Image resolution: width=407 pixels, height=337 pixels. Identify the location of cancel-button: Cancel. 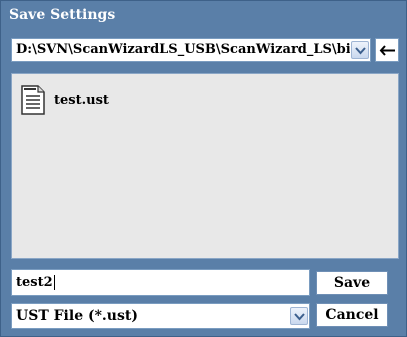
(352, 315).